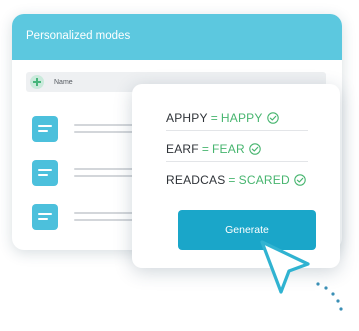 This screenshot has width=359, height=331. I want to click on name-column-label: Name, so click(63, 82).